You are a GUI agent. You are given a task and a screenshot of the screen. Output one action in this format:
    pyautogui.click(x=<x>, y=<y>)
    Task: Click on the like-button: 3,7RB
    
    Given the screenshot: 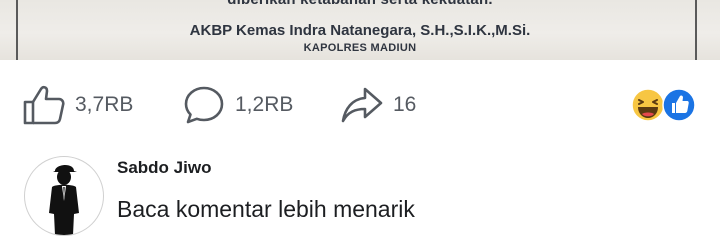 What is the action you would take?
    pyautogui.click(x=78, y=105)
    